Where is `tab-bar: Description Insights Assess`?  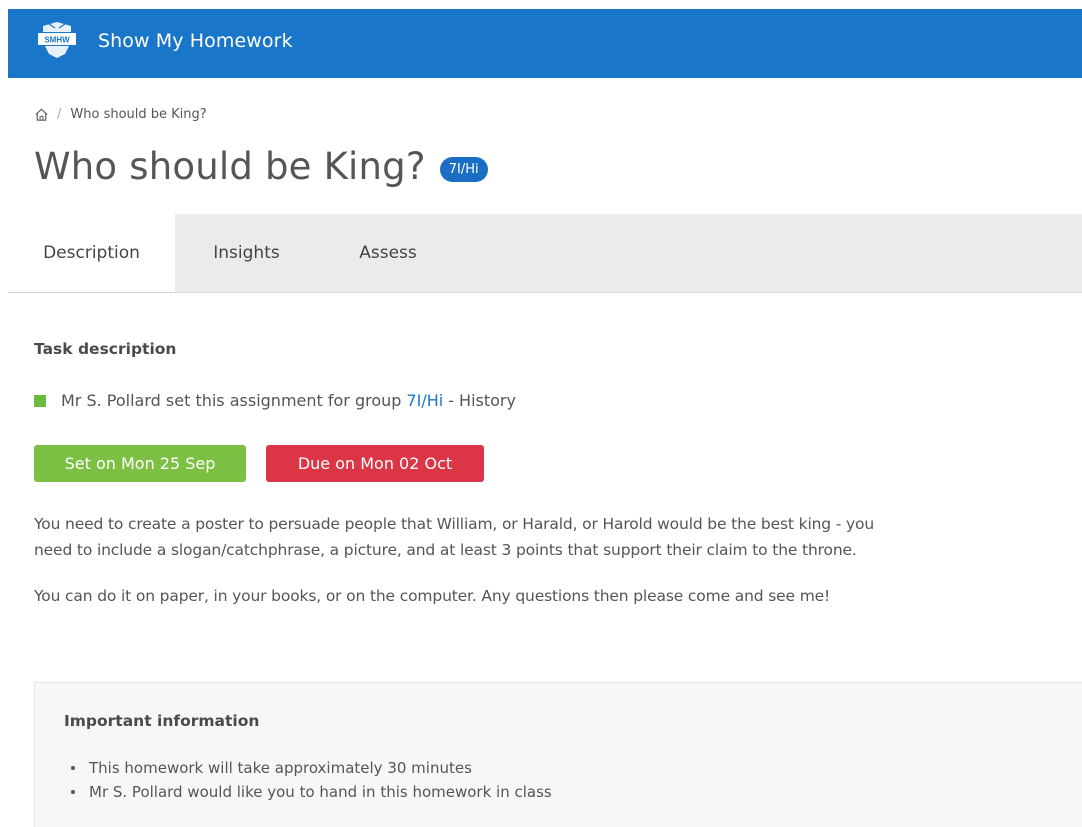
tab-bar: Description Insights Assess is located at coordinates (545, 253).